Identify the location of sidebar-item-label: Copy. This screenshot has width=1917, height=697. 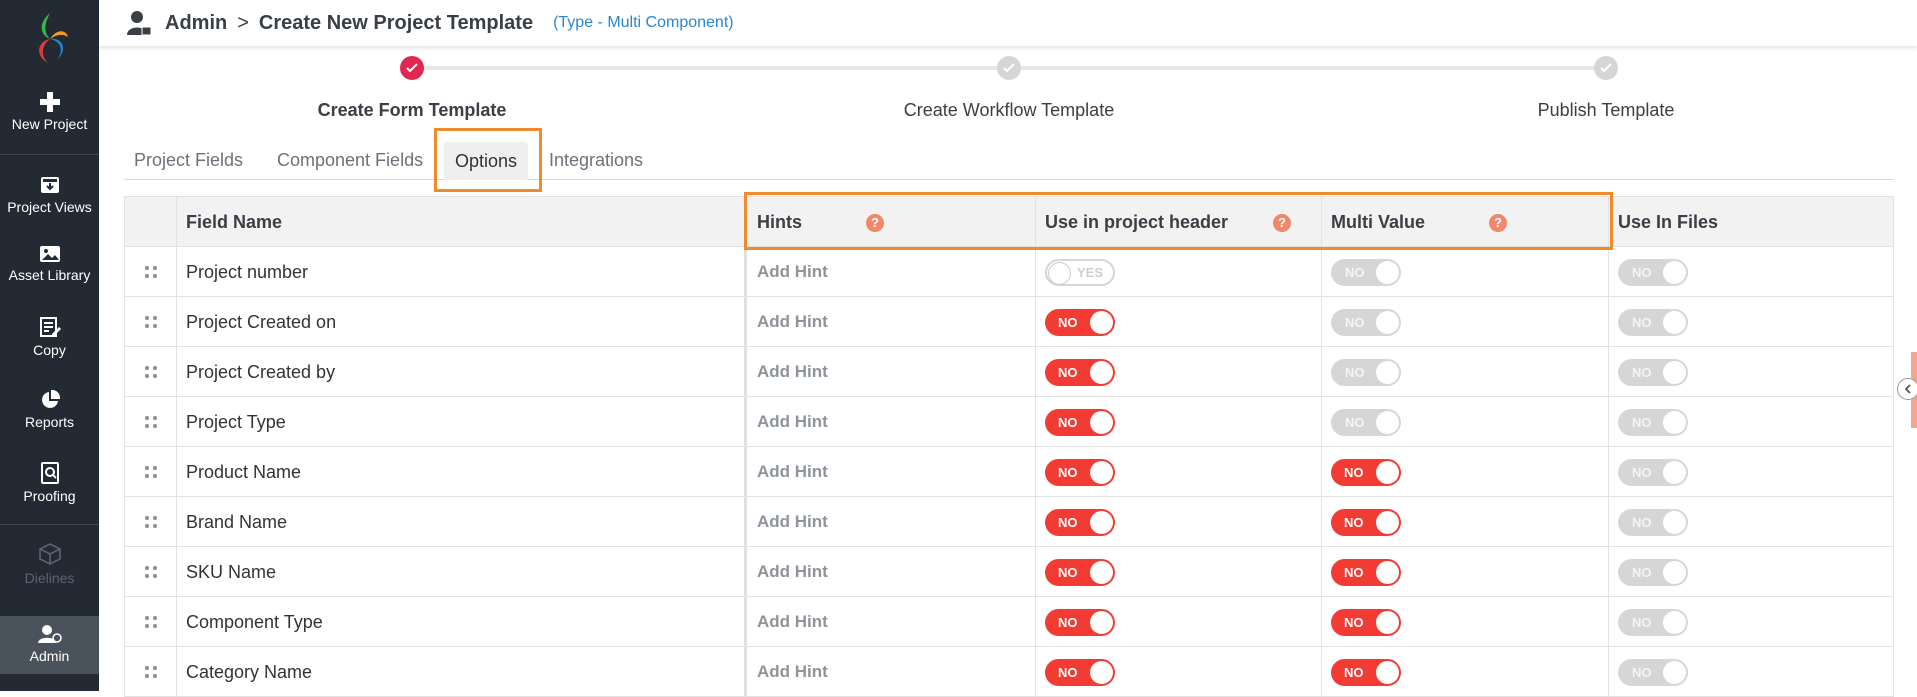
(49, 350).